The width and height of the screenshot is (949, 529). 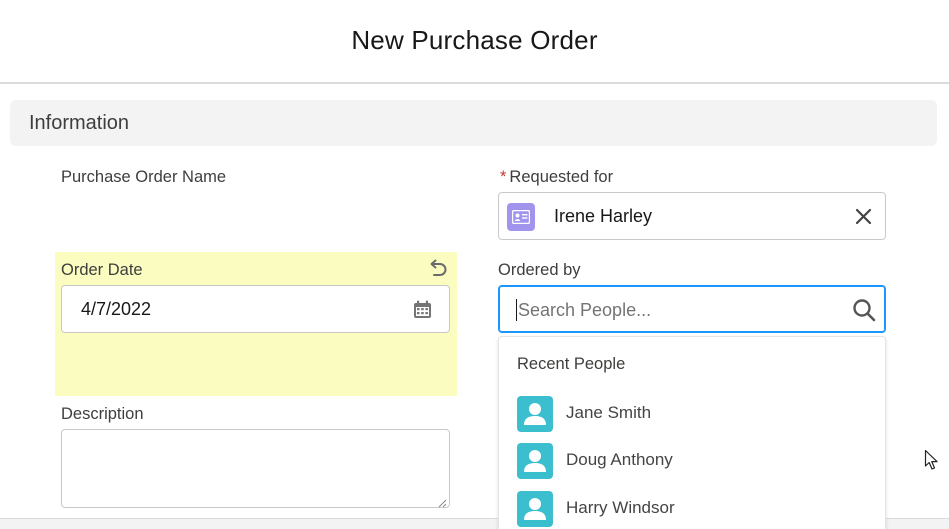 I want to click on person-name: Doug Anthony, so click(x=619, y=459).